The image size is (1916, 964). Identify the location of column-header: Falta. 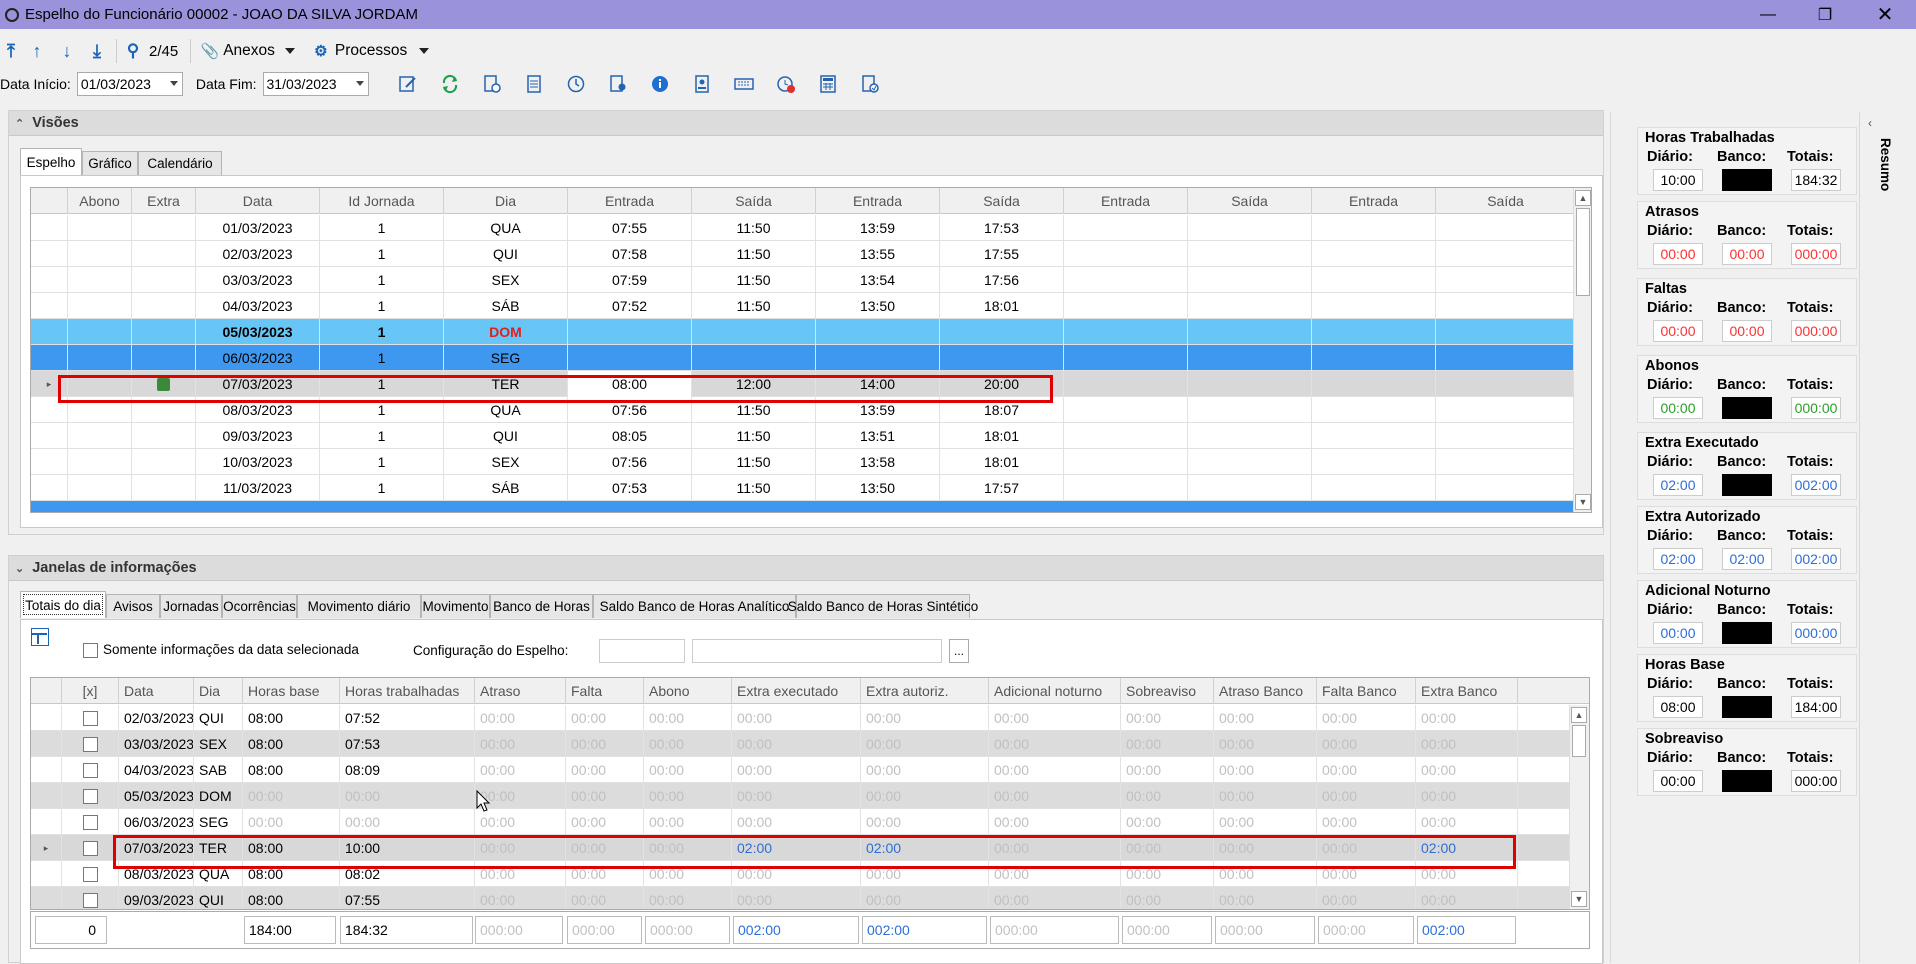
(605, 691).